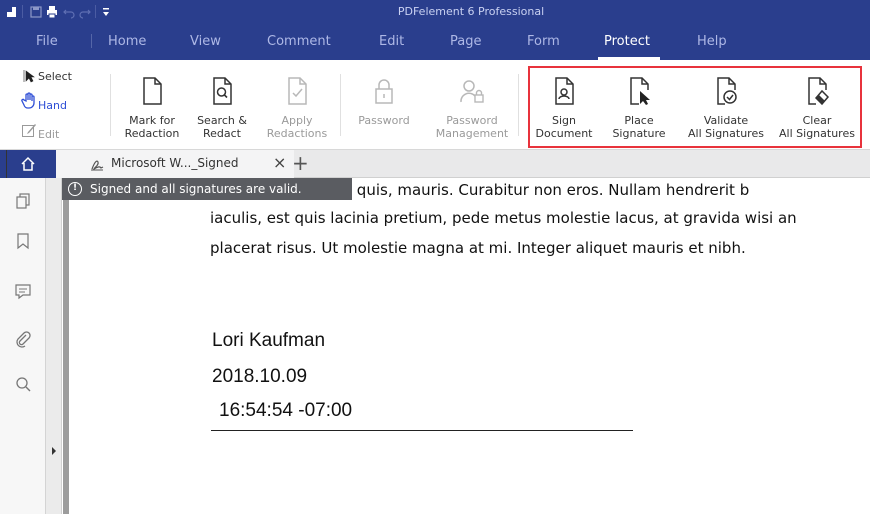  Describe the element at coordinates (52, 105) in the screenshot. I see `mode-hand-label: Hand` at that location.